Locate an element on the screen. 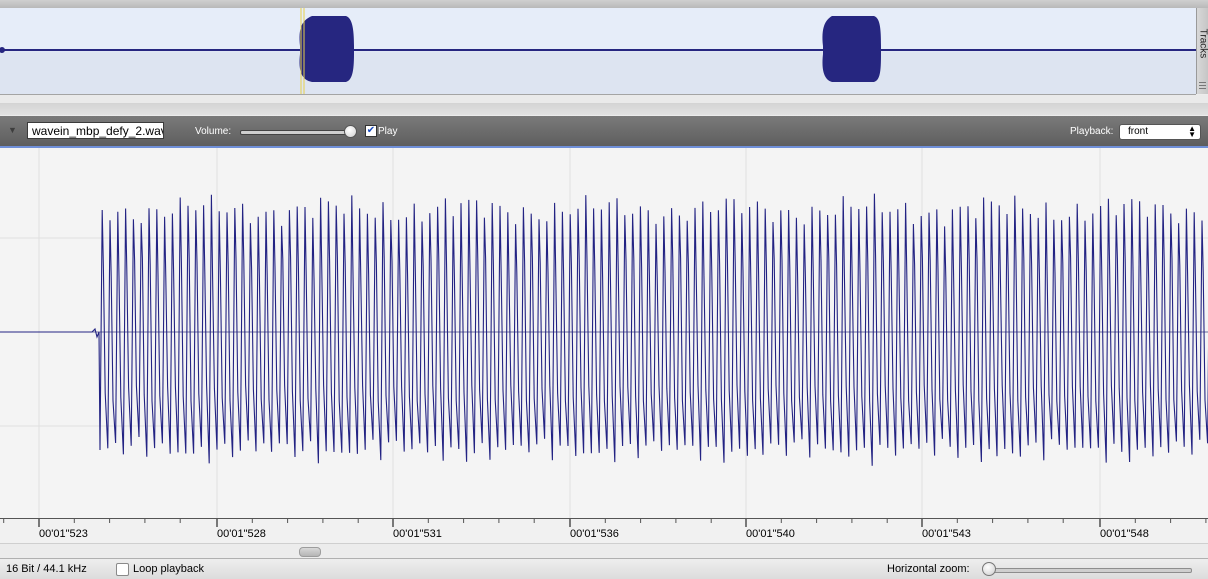 Image resolution: width=1208 pixels, height=579 pixels. horizontal-zoom-label: Horizontal zoom: is located at coordinates (928, 569).